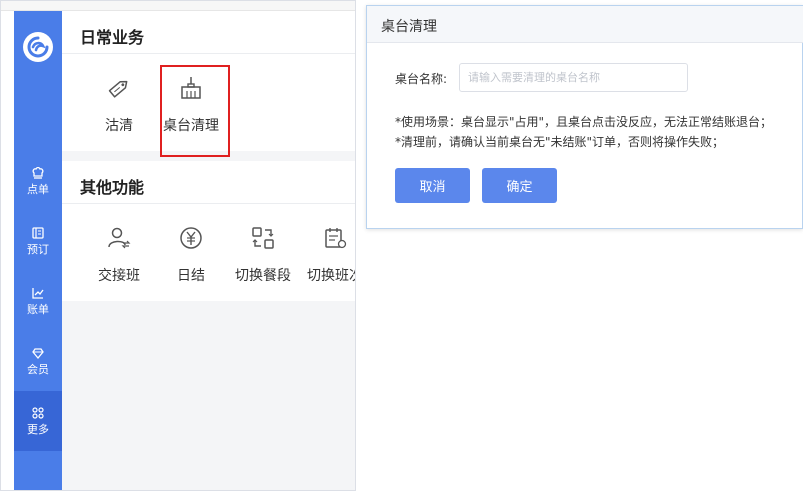  I want to click on sidebar-item-order: 点单, so click(38, 181).